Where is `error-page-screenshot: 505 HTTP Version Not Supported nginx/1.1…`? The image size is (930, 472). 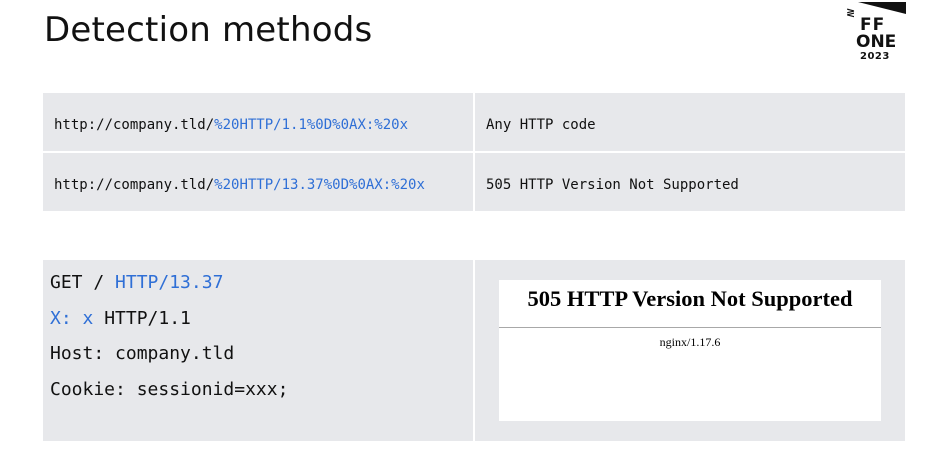
error-page-screenshot: 505 HTTP Version Not Supported nginx/1.1… is located at coordinates (690, 350).